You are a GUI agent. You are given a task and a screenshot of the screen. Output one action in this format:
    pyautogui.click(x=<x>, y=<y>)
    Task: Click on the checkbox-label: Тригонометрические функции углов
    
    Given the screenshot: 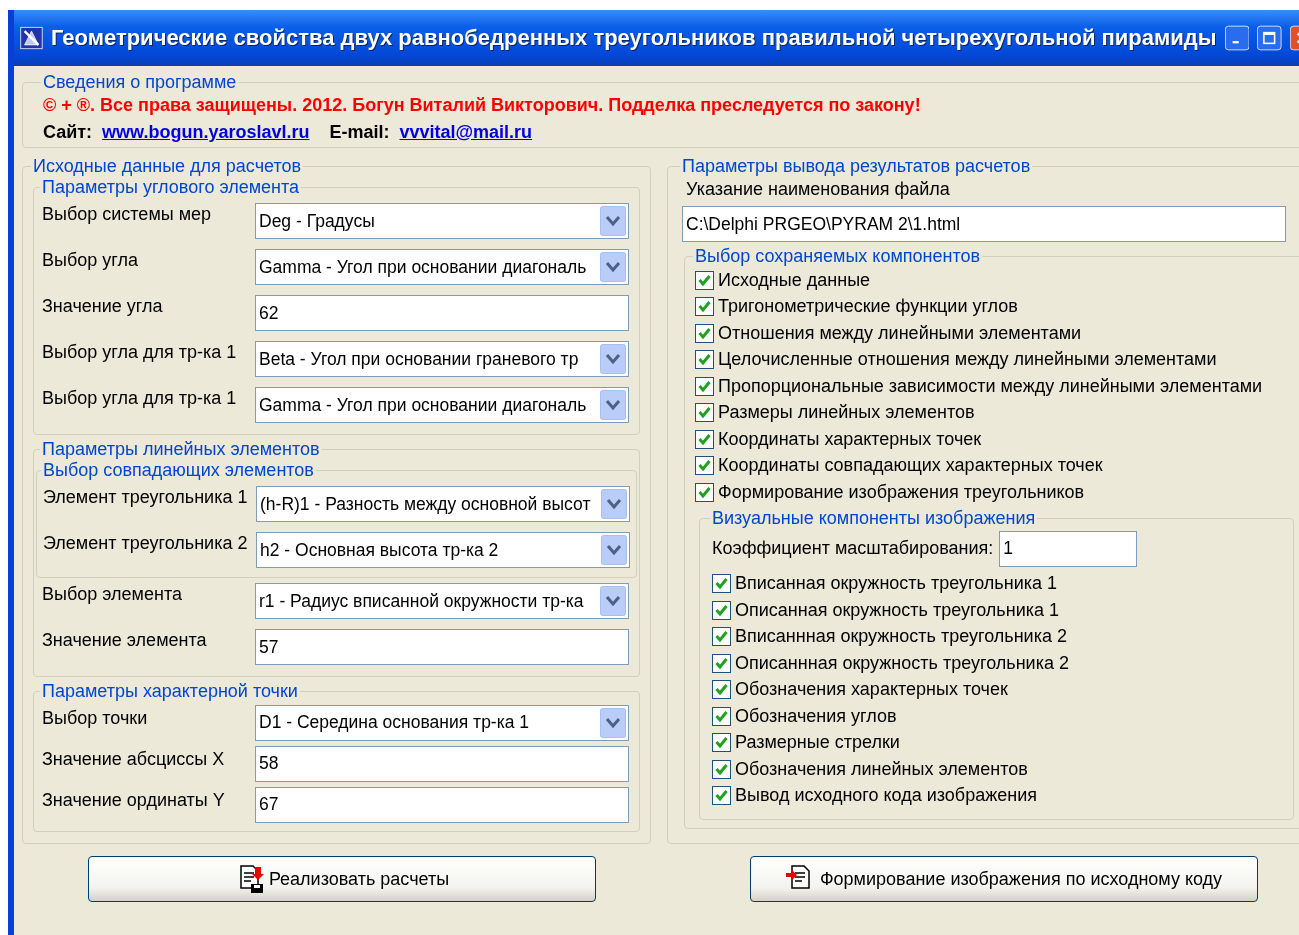 What is the action you would take?
    pyautogui.click(x=868, y=307)
    